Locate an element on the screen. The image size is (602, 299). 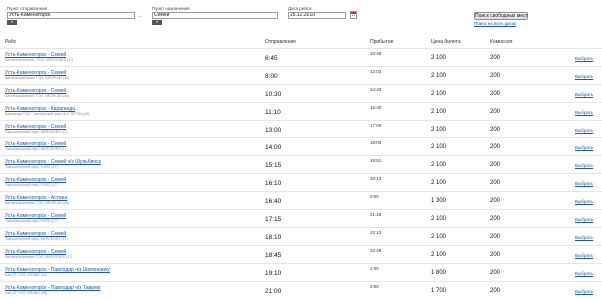
departure-time: 8:00 is located at coordinates (271, 76).